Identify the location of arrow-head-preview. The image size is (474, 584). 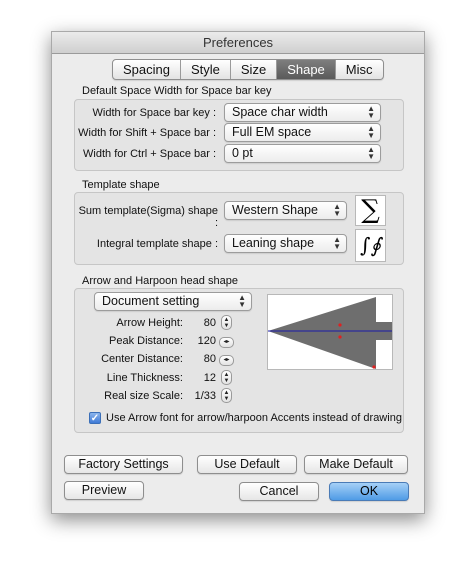
(330, 332).